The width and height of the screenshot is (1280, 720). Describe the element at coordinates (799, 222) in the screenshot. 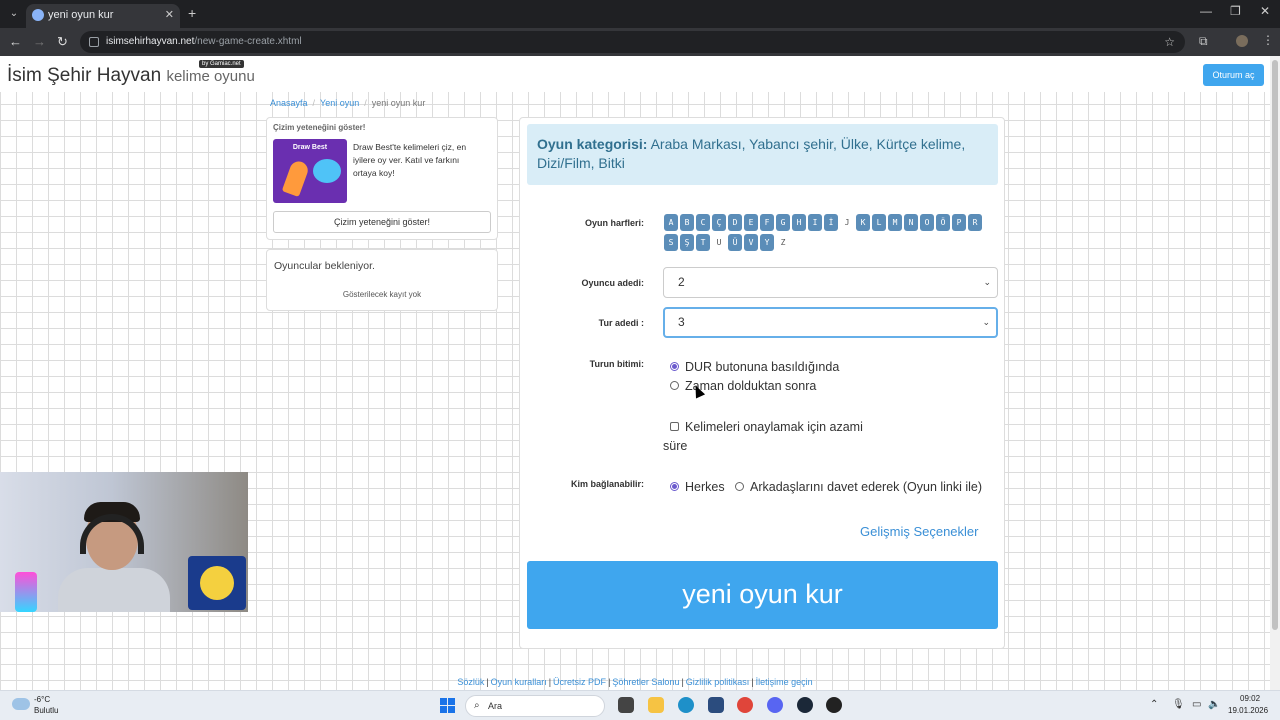

I see `letter-chip: H` at that location.